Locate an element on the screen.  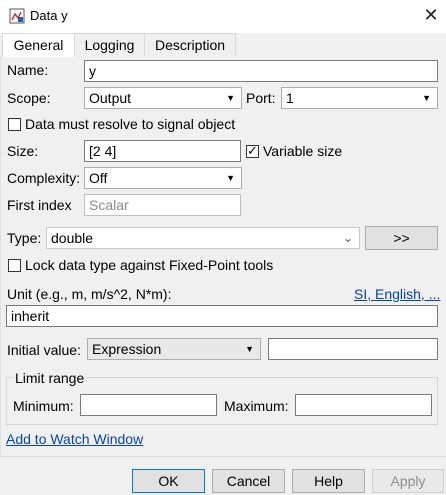
complexity-value: Off is located at coordinates (98, 178).